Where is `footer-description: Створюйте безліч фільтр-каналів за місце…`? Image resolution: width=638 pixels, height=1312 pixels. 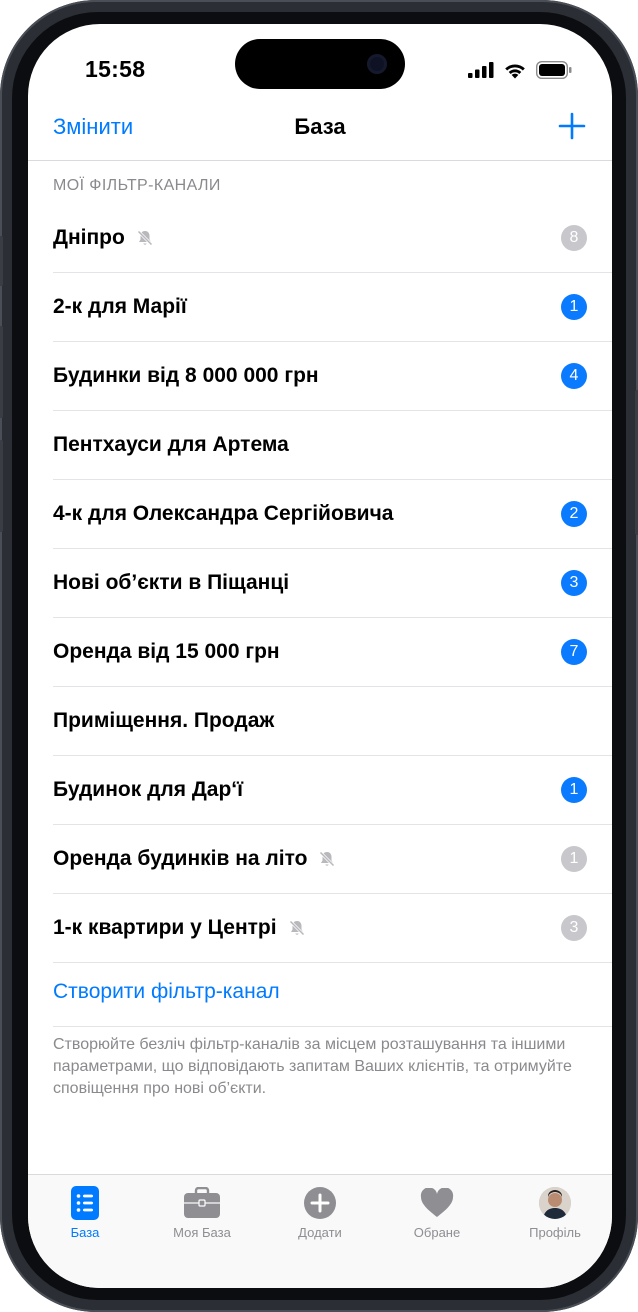 footer-description: Створюйте безліч фільтр-каналів за місце… is located at coordinates (312, 1066).